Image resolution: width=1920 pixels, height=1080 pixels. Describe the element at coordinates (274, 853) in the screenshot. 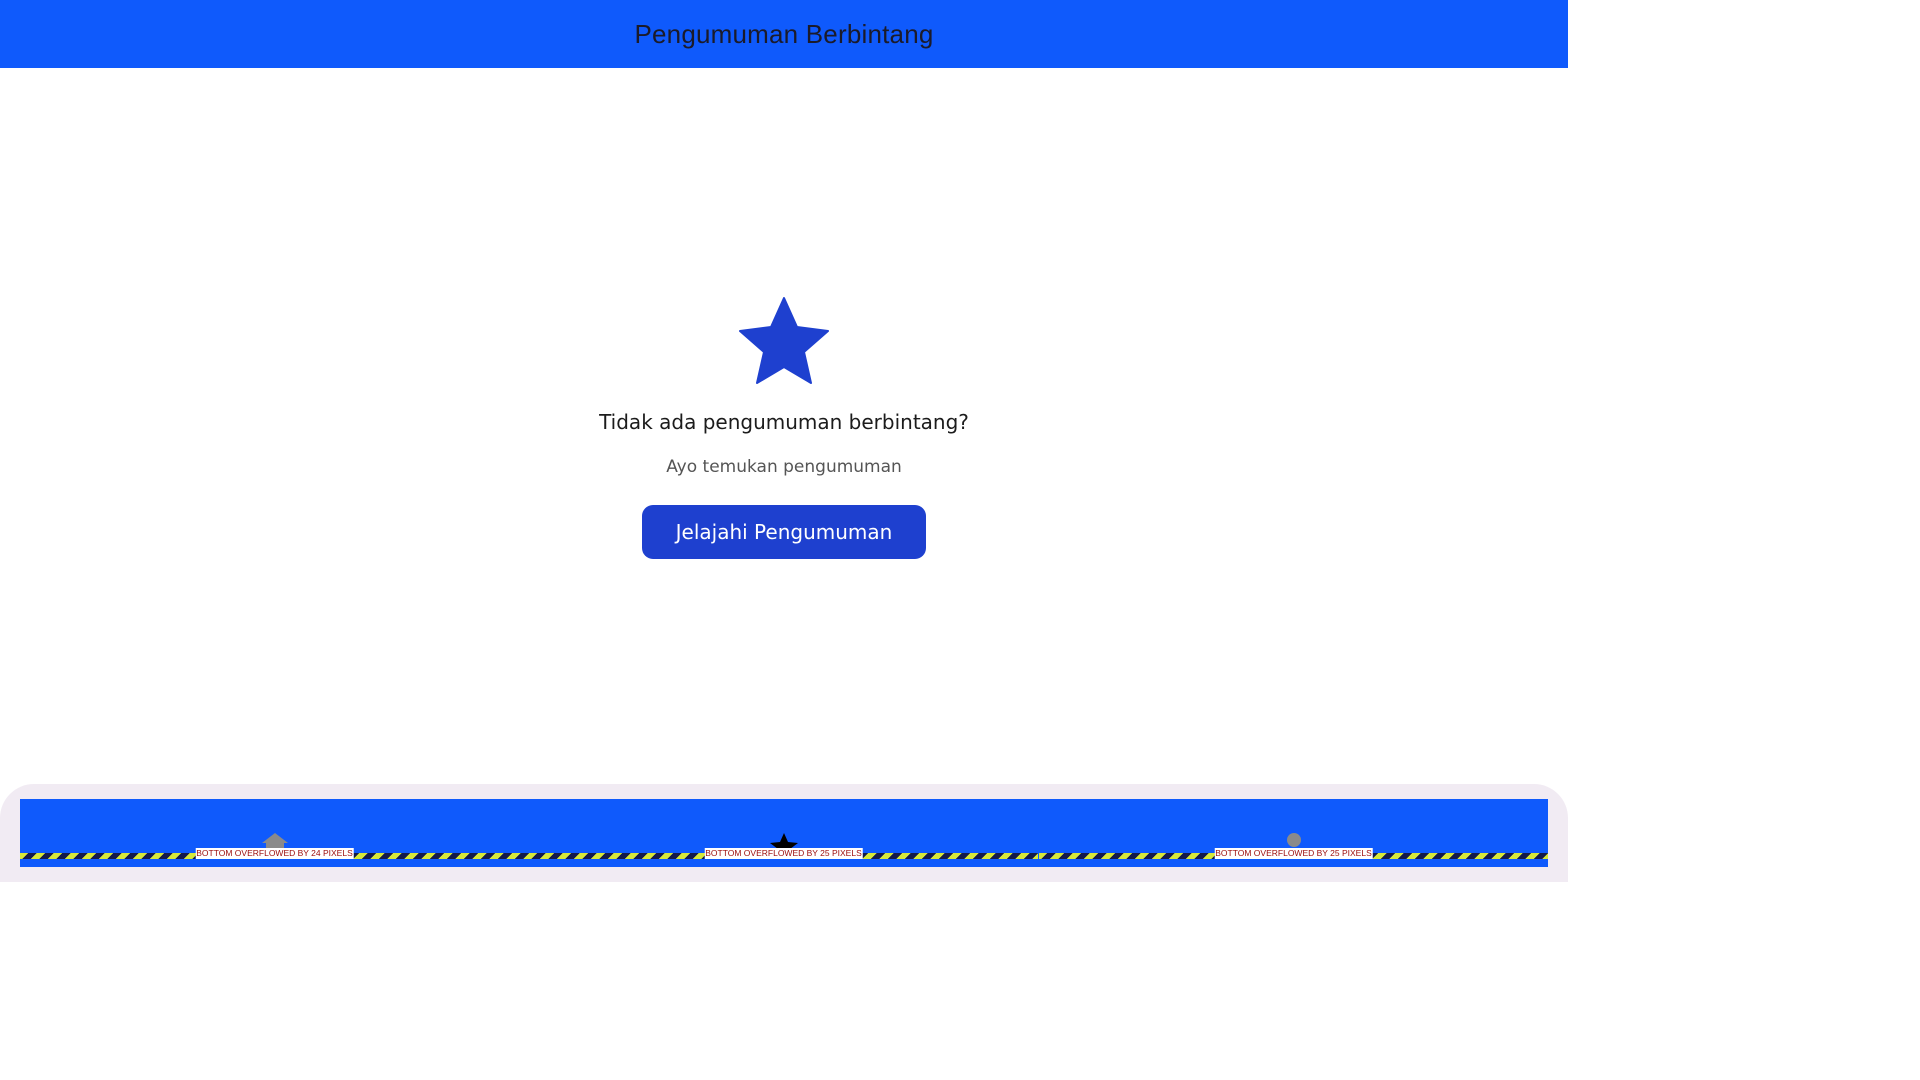

I see `overflow-warning-label: BOTTOM OVERFLOWED BY 24 PIXELS` at that location.